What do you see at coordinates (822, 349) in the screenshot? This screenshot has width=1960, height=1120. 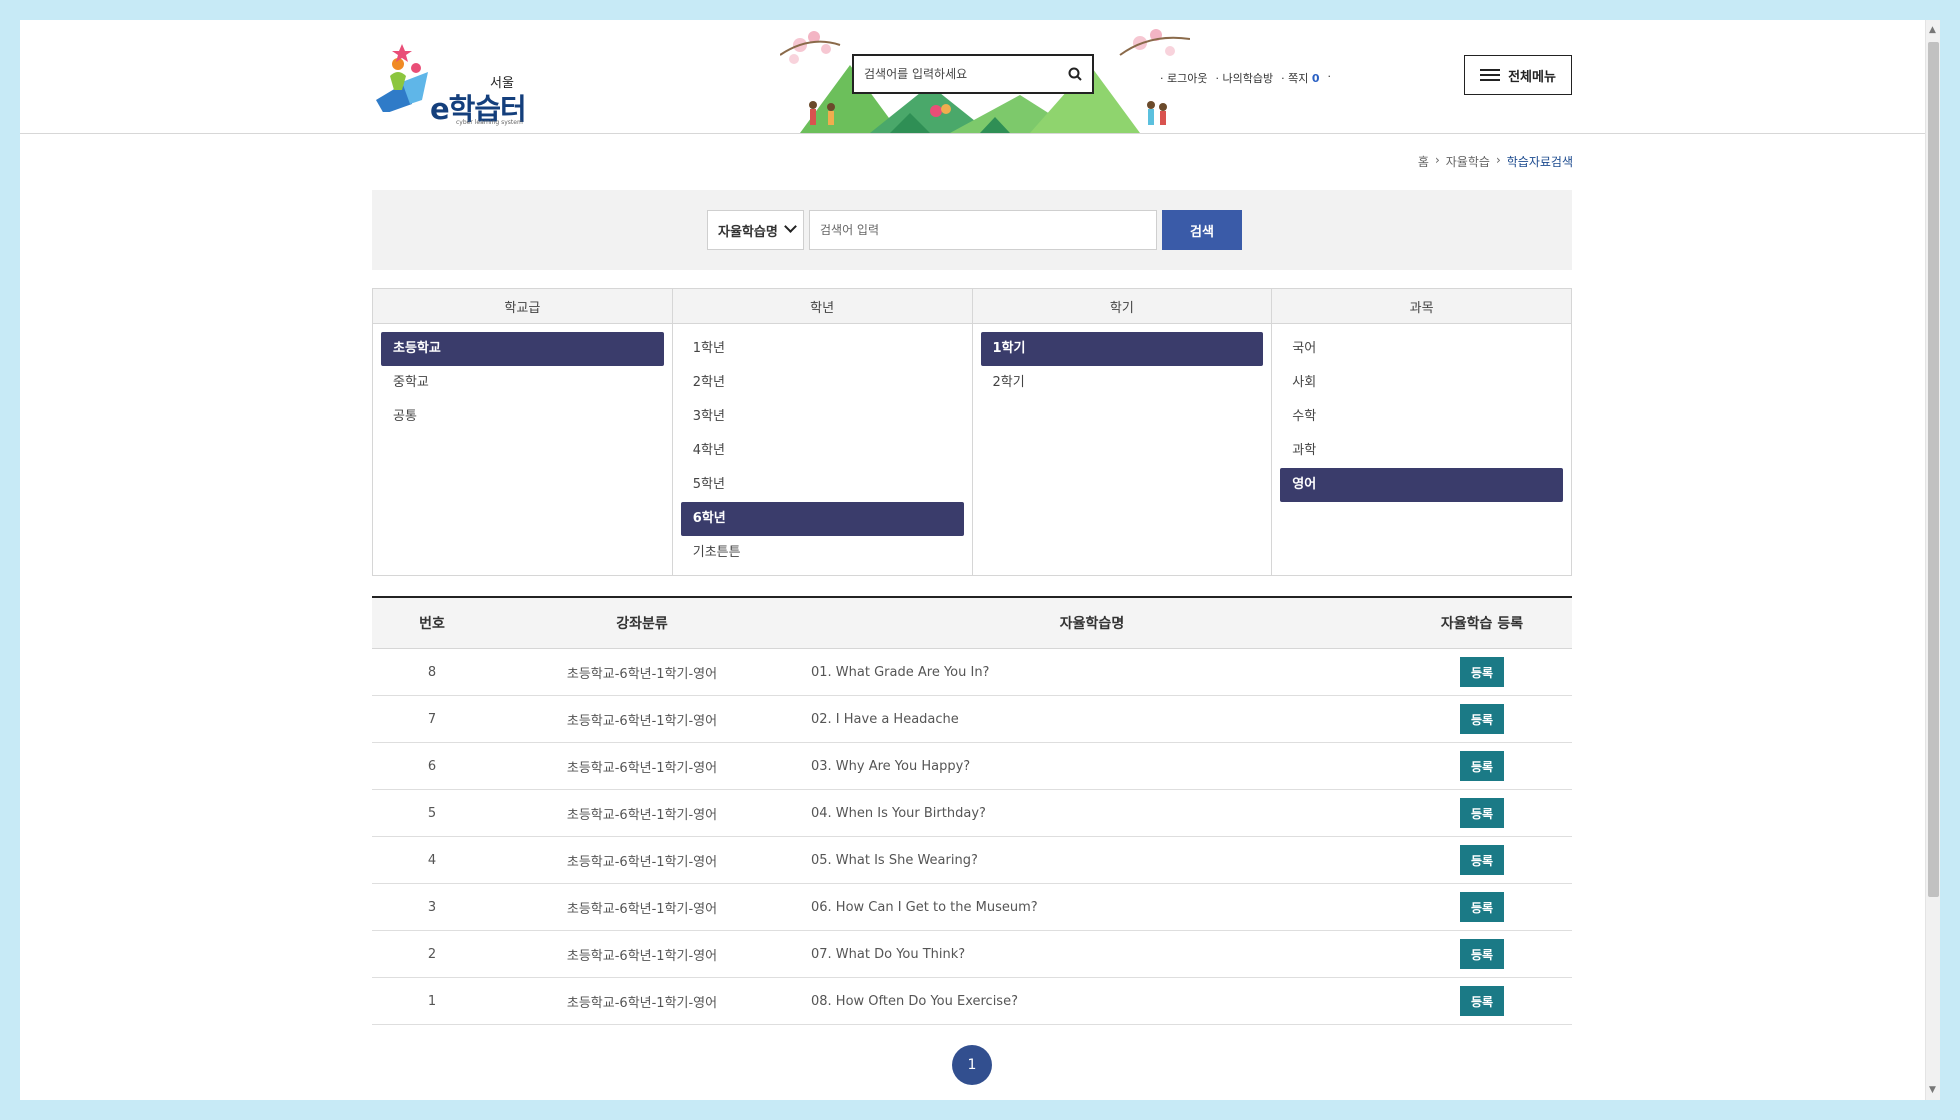 I see `filter-option: 1학년` at bounding box center [822, 349].